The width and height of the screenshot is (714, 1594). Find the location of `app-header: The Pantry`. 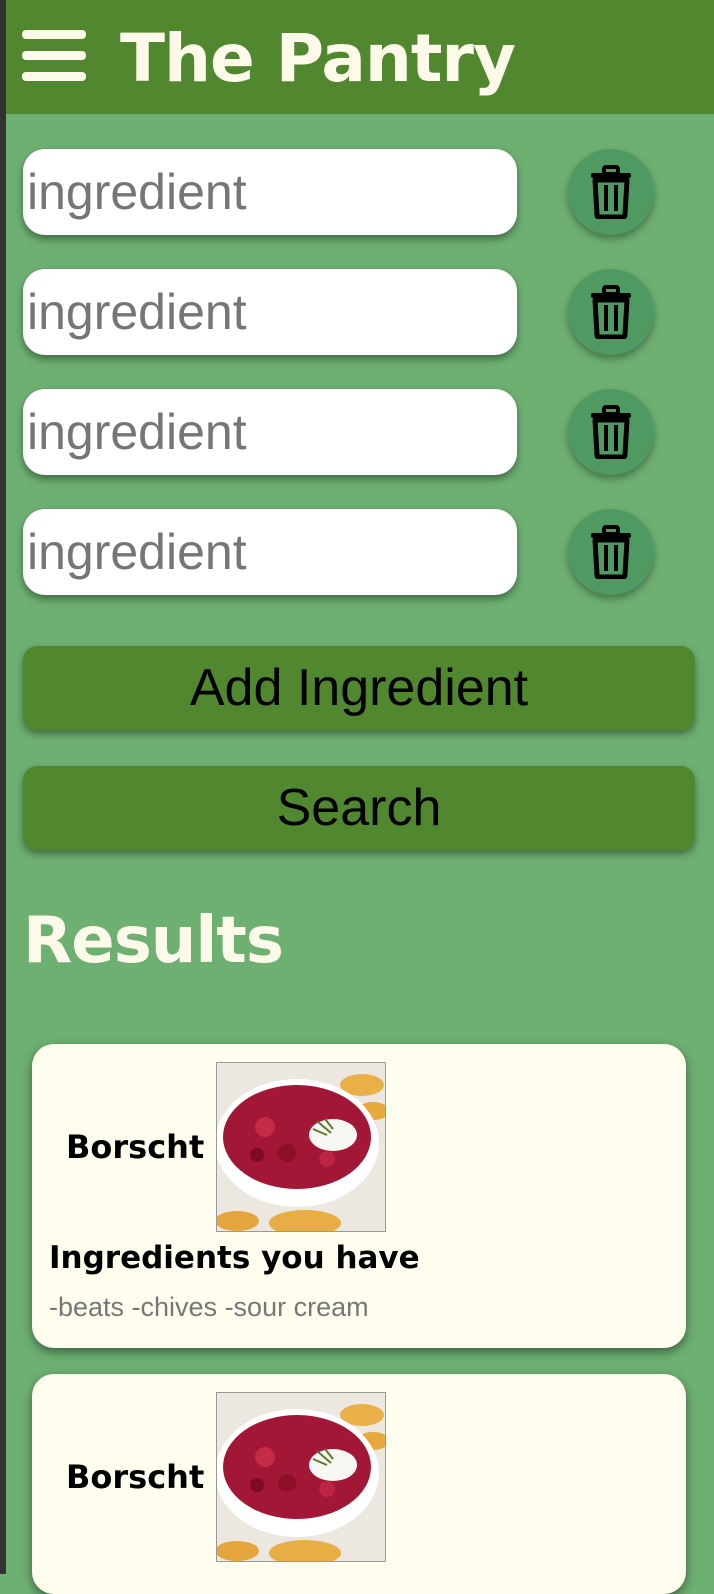

app-header: The Pantry is located at coordinates (360, 57).